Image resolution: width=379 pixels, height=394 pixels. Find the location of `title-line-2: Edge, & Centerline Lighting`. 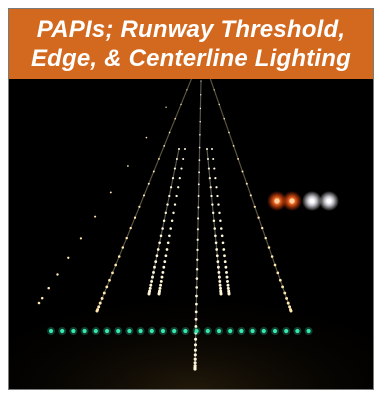

title-line-2: Edge, & Centerline Lighting is located at coordinates (191, 58).